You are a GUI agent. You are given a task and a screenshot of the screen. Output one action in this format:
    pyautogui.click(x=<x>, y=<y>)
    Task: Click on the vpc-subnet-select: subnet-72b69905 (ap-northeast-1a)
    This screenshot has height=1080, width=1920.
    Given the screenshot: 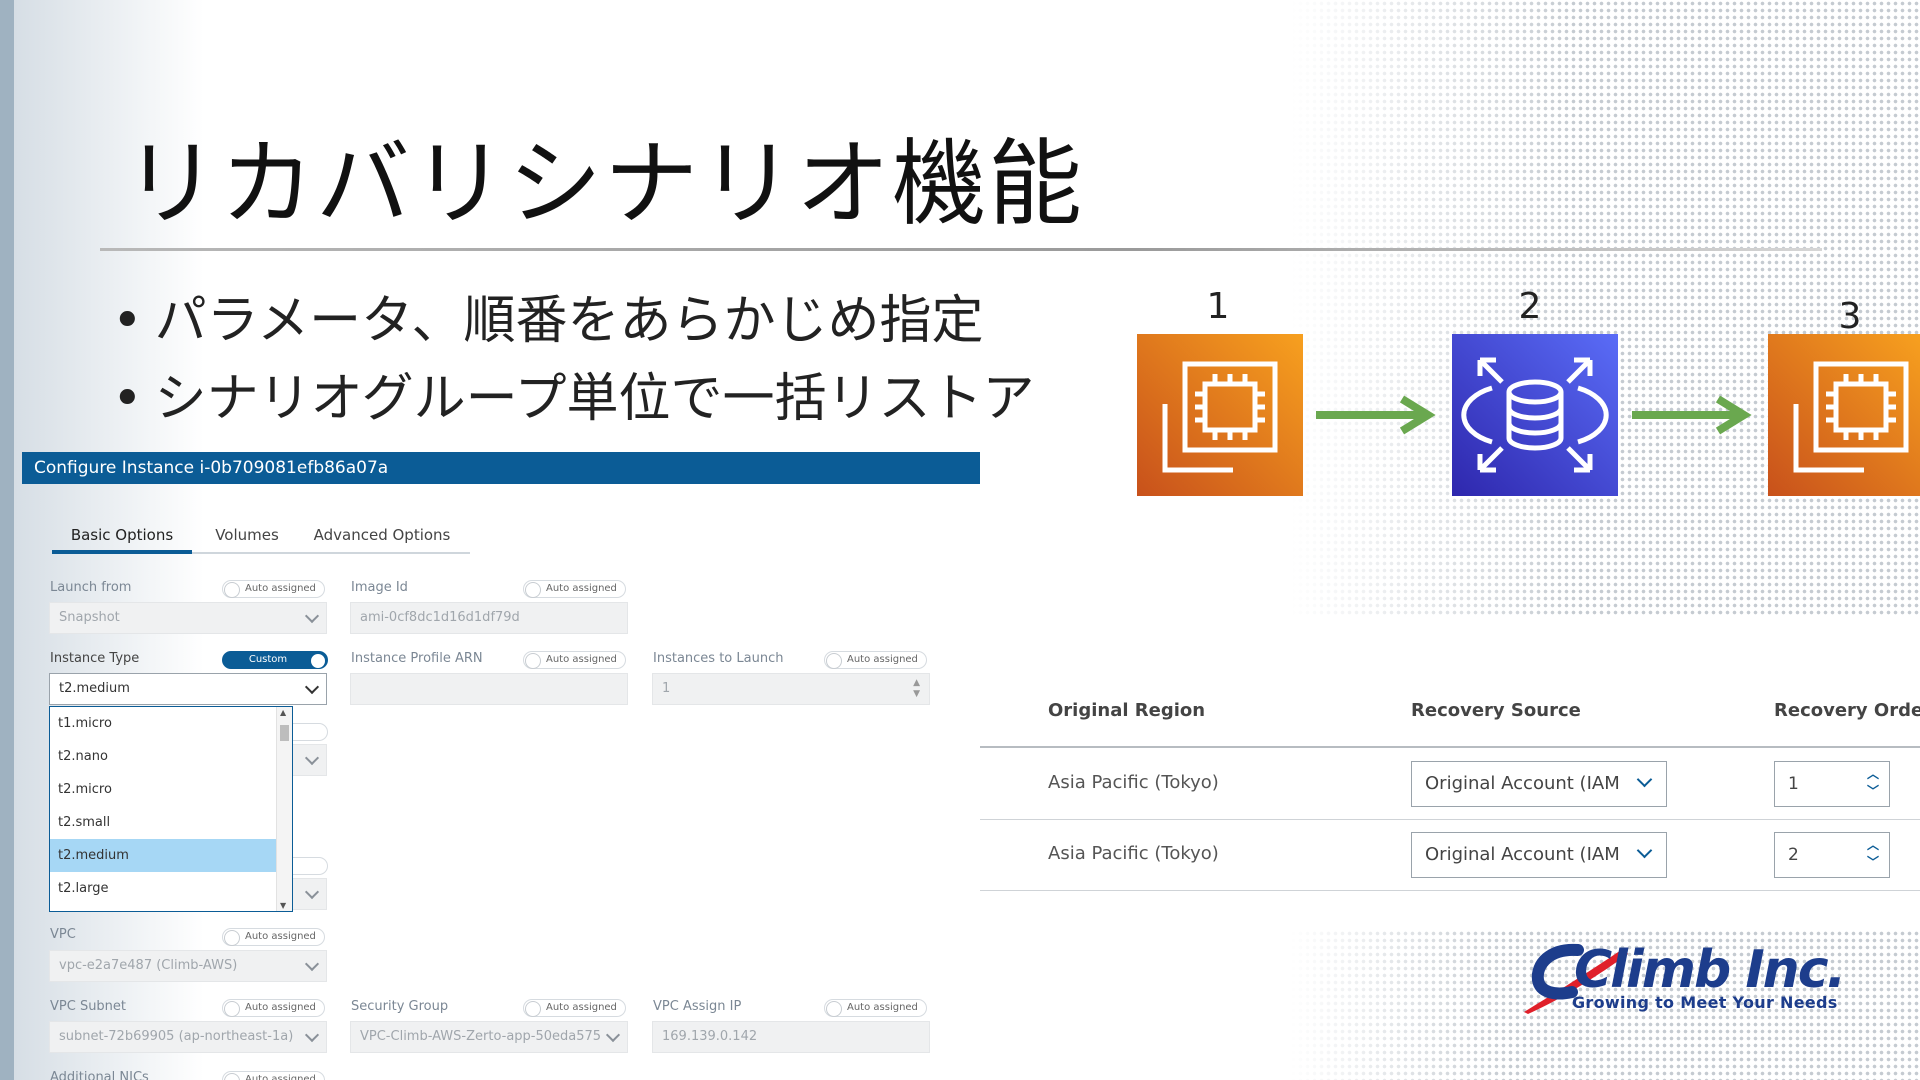 What is the action you would take?
    pyautogui.click(x=188, y=1037)
    